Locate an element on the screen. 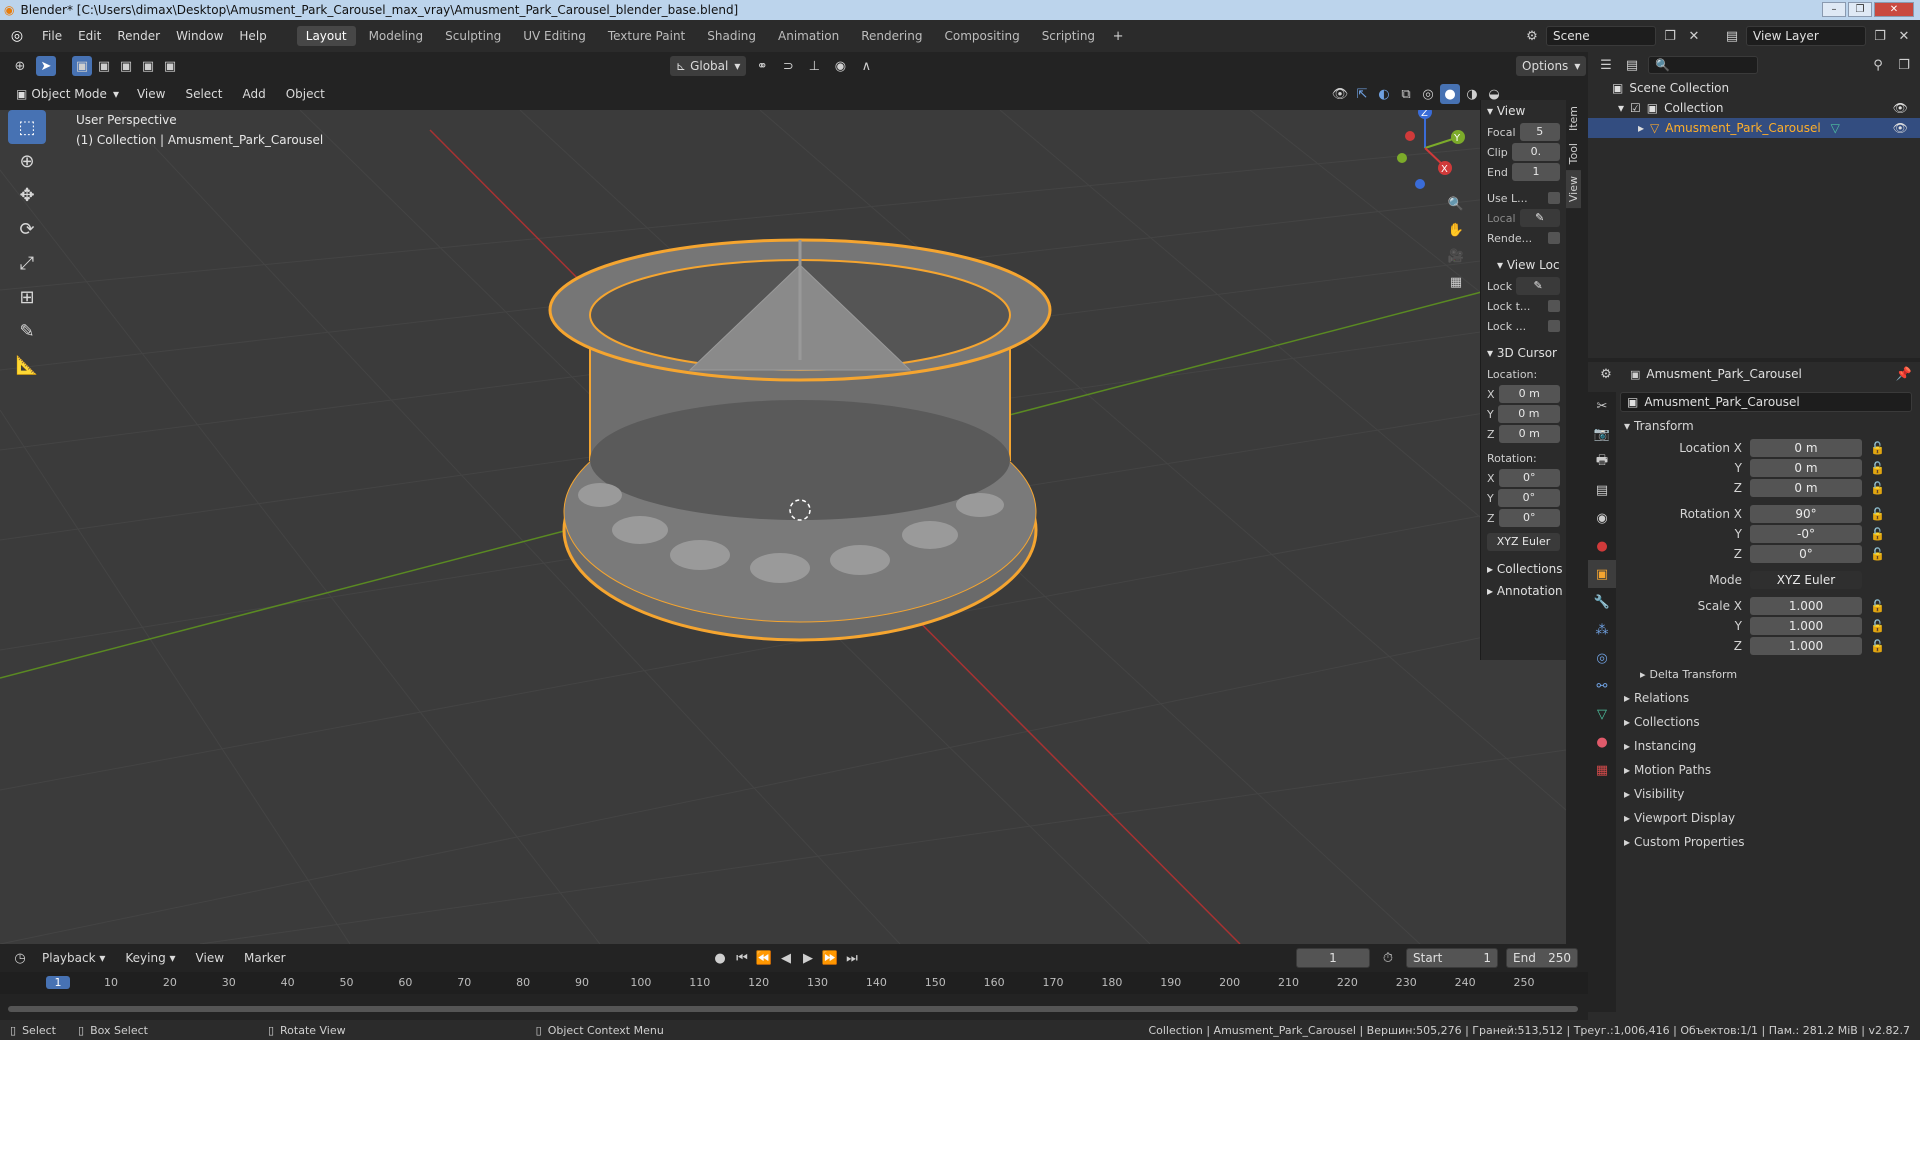  mode-dropdown: ▣ Object Mode ▾ is located at coordinates (67, 94).